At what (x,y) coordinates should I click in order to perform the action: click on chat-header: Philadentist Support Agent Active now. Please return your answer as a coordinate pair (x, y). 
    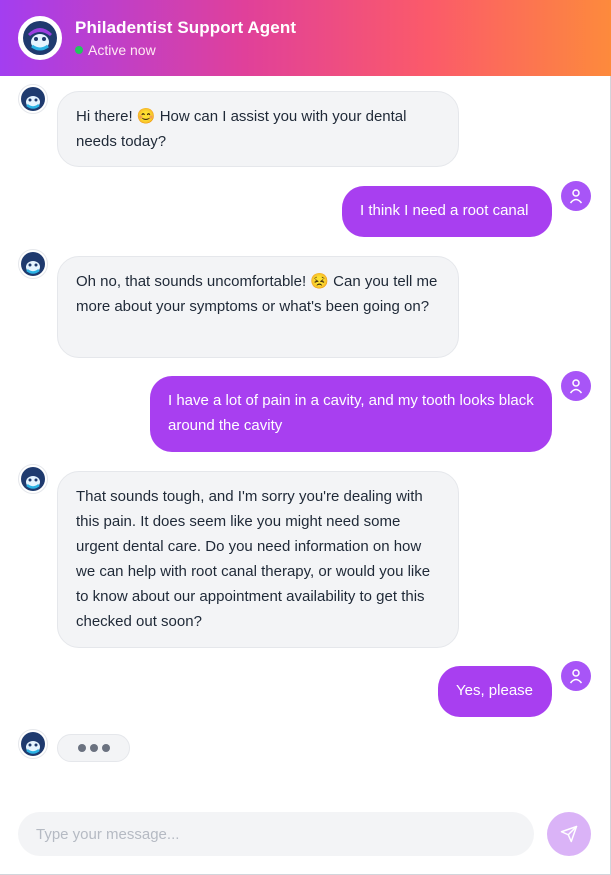
    Looking at the image, I should click on (305, 38).